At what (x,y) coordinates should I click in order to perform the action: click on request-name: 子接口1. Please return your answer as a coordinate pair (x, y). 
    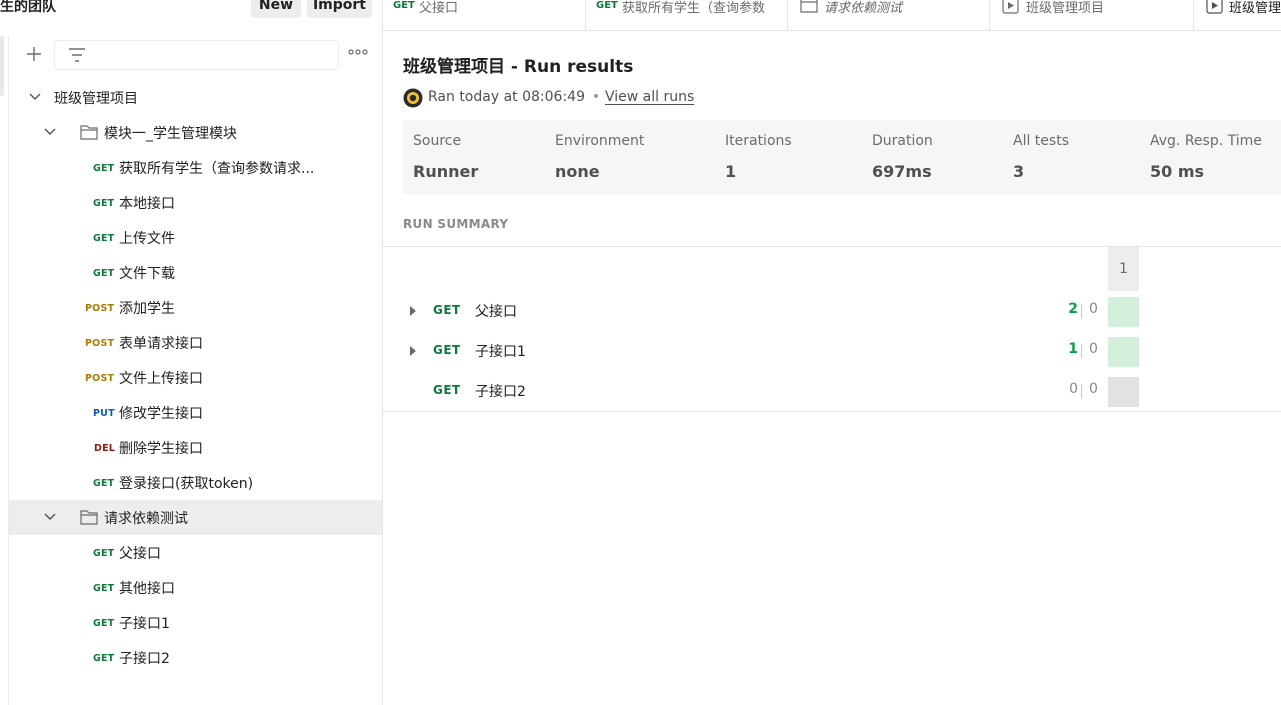
    Looking at the image, I should click on (144, 624).